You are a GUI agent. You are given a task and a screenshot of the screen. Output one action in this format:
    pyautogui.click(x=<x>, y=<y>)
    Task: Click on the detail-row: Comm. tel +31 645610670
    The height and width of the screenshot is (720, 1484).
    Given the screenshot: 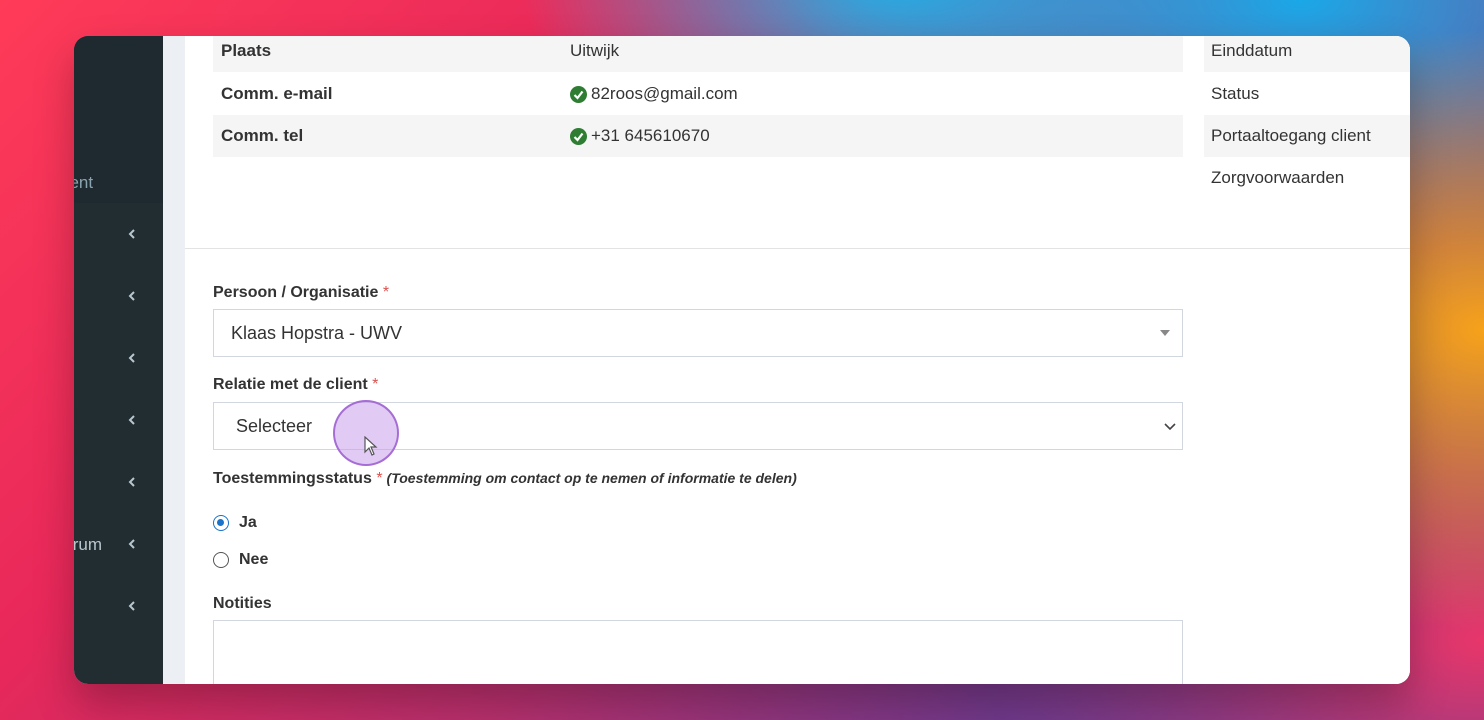 What is the action you would take?
    pyautogui.click(x=698, y=136)
    